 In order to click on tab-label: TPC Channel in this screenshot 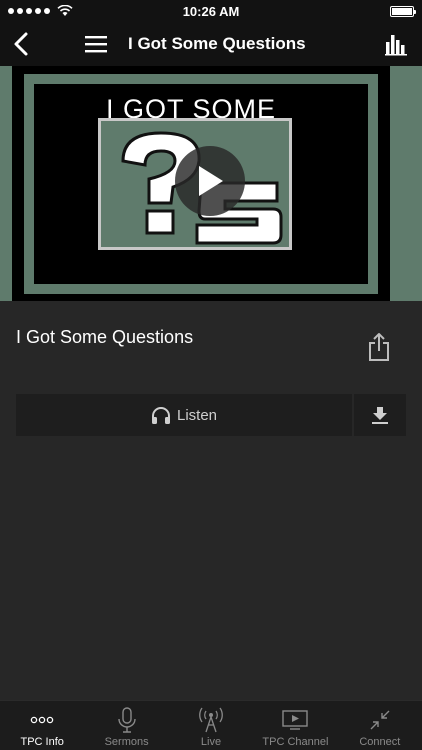, I will do `click(295, 742)`.